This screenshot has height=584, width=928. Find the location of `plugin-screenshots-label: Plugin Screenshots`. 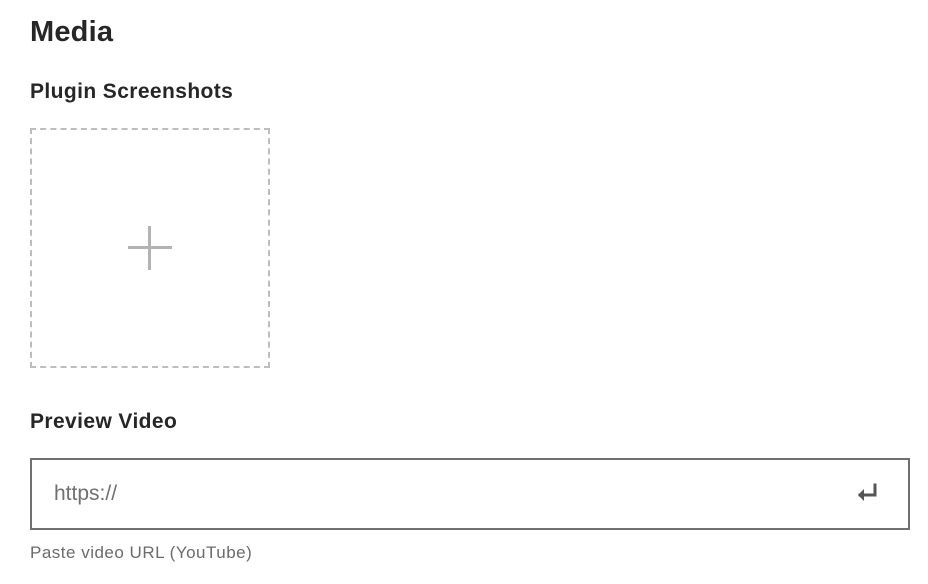

plugin-screenshots-label: Plugin Screenshots is located at coordinates (132, 91).